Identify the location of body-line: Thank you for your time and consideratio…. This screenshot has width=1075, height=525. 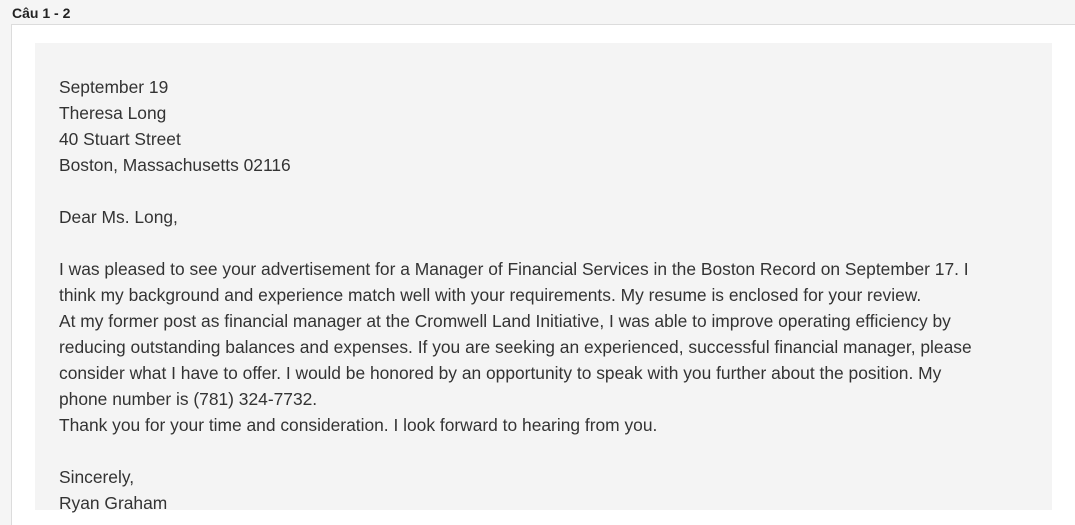
(358, 425).